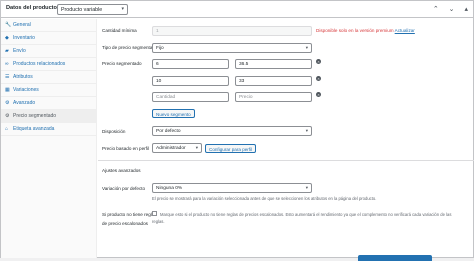  Describe the element at coordinates (125, 148) in the screenshot. I see `role-price-label: Precio basado en perfil` at that location.